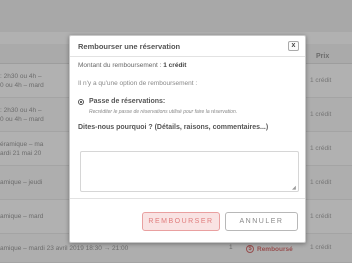 Image resolution: width=352 pixels, height=263 pixels. What do you see at coordinates (129, 46) in the screenshot?
I see `dialog-title: Rembourser une réservation` at bounding box center [129, 46].